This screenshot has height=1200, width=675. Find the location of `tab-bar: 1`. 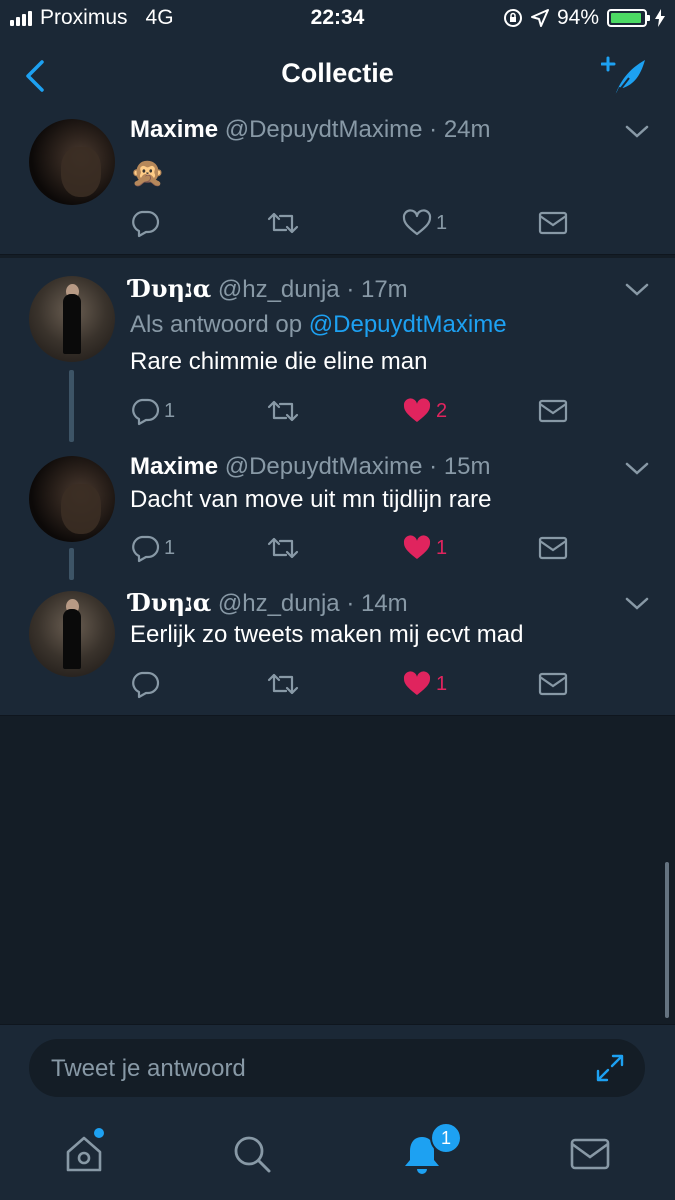

tab-bar: 1 is located at coordinates (337, 1155).